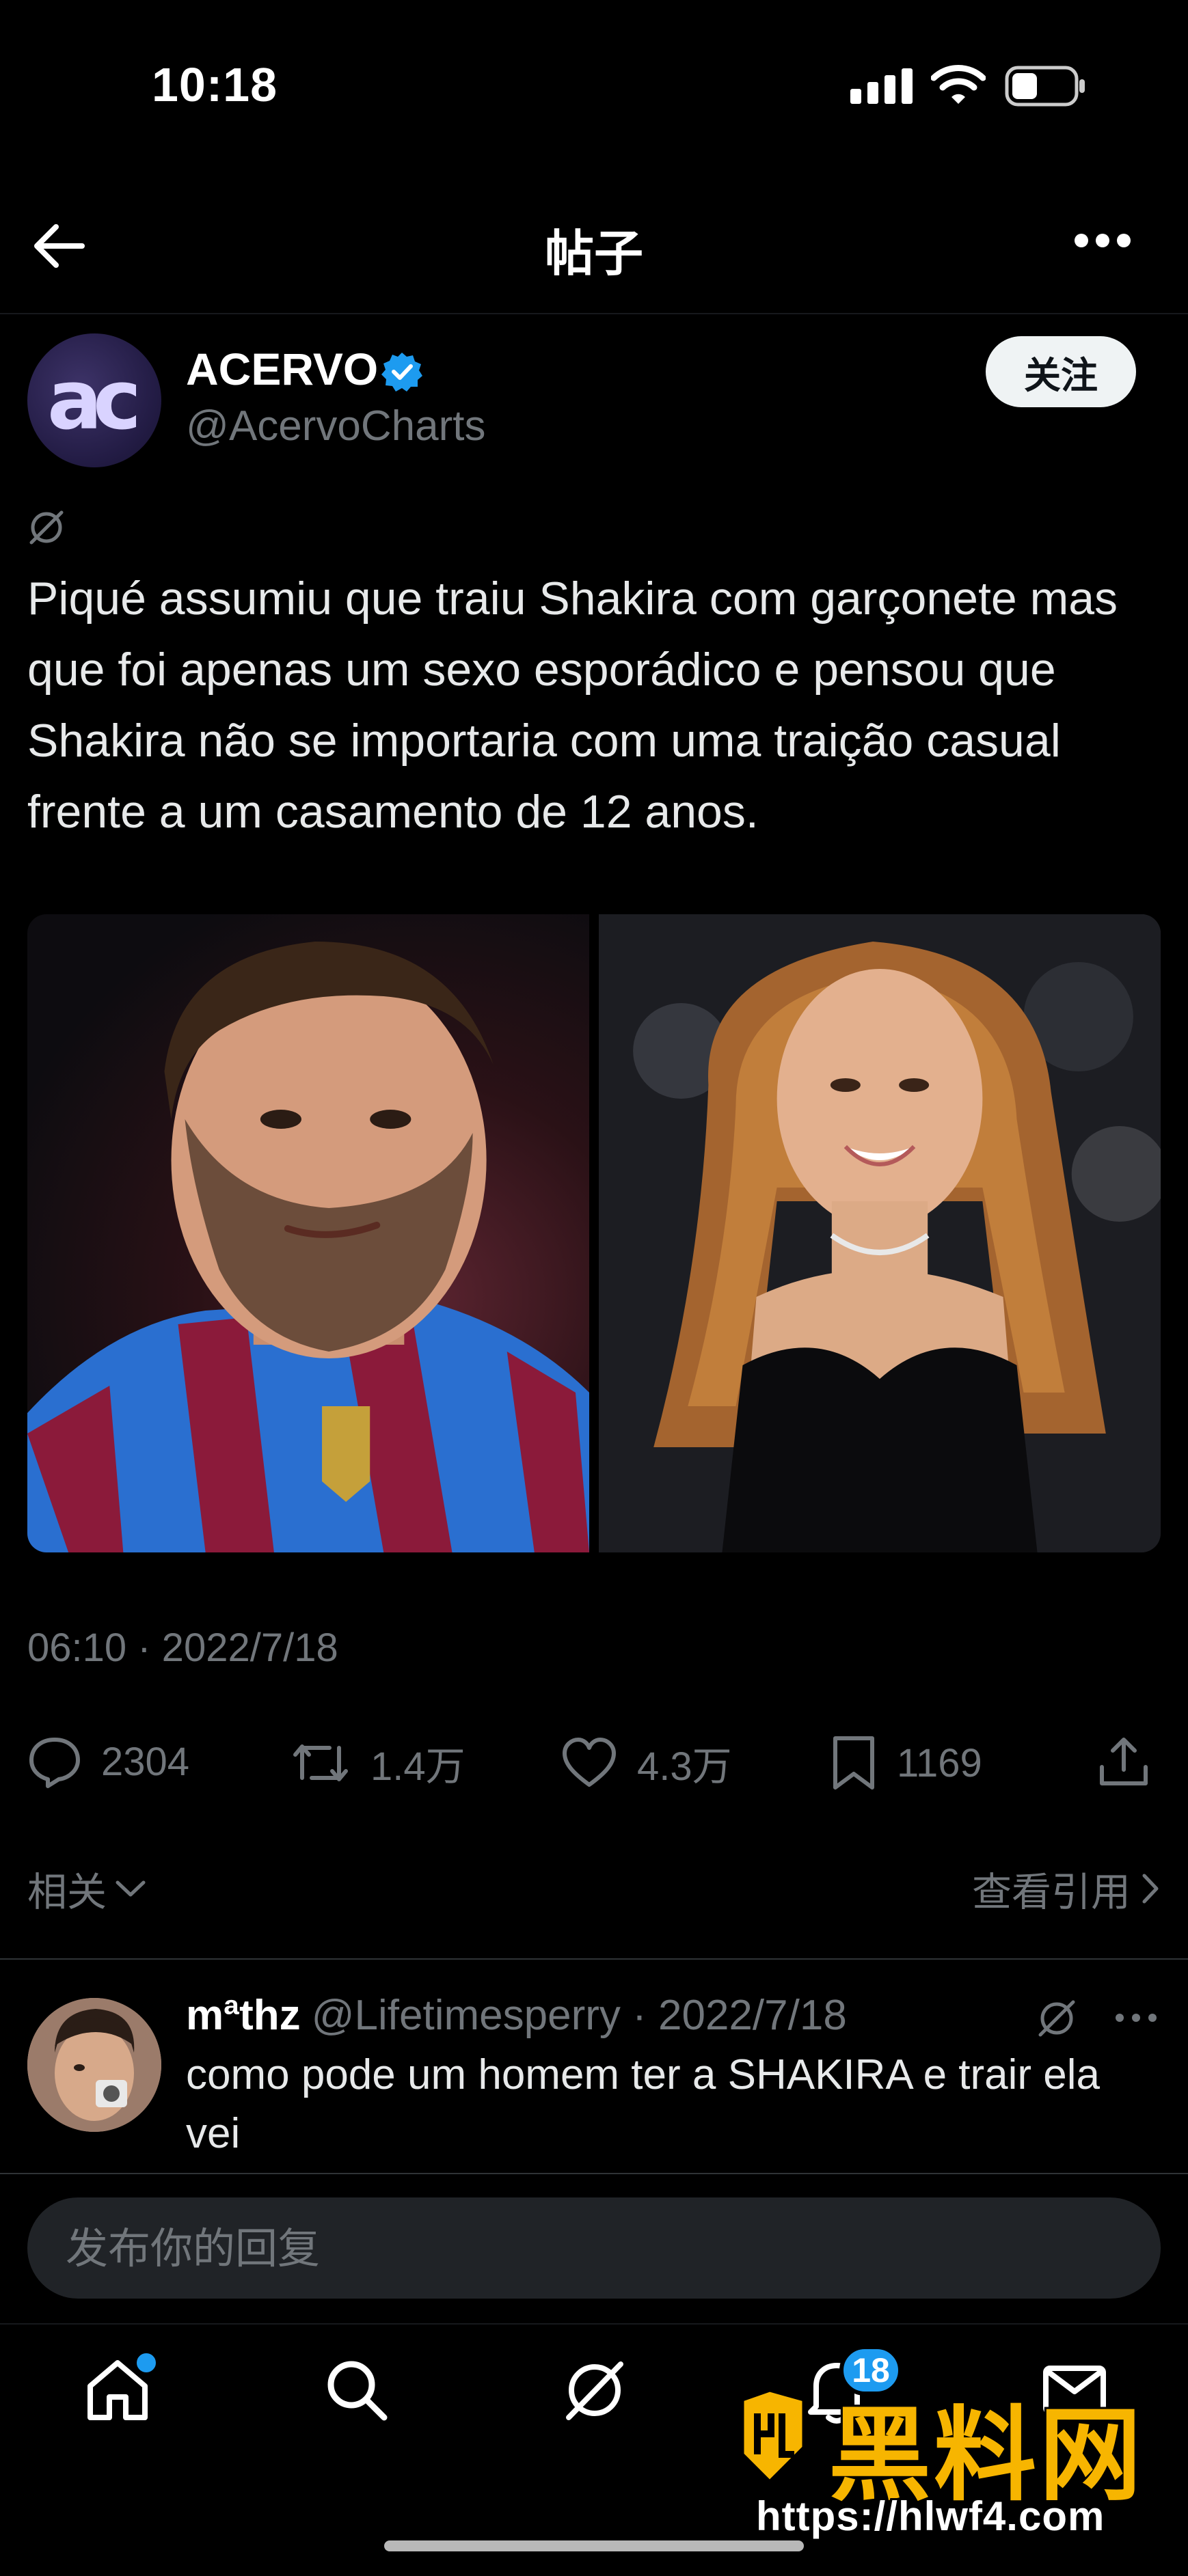 Image resolution: width=1188 pixels, height=2576 pixels. Describe the element at coordinates (773, 2436) in the screenshot. I see `watermark-logo-icon` at that location.